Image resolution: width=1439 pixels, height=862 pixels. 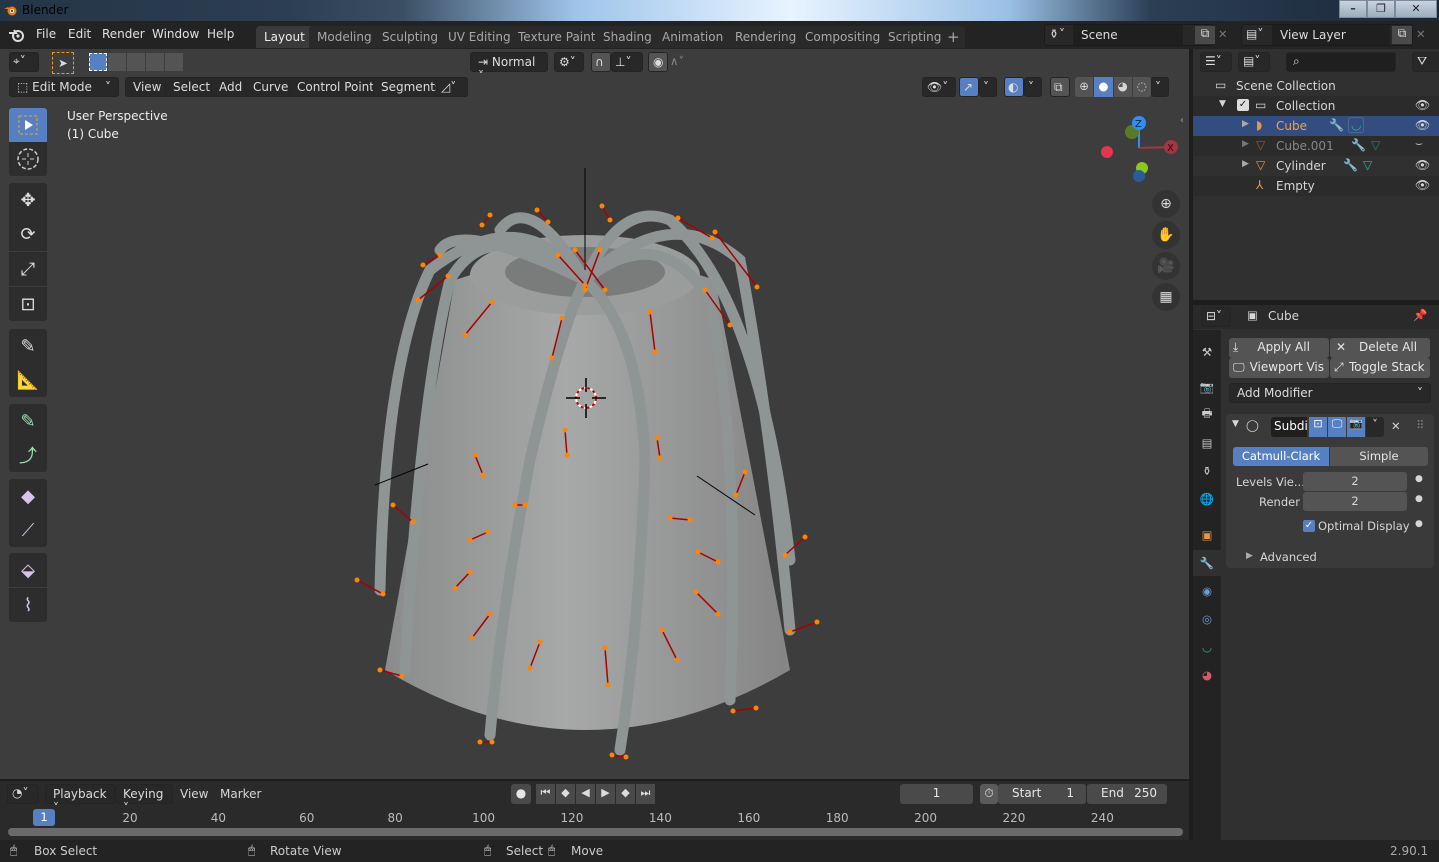 I want to click on scene-selector: ⚱˅ Scene ⧉, so click(x=1129, y=35).